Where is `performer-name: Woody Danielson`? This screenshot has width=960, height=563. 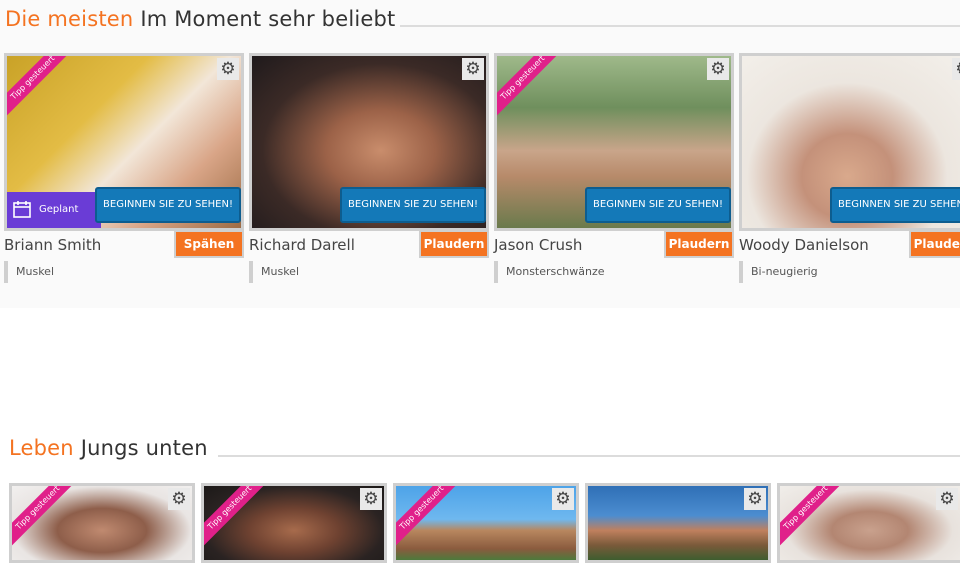
performer-name: Woody Danielson is located at coordinates (804, 245).